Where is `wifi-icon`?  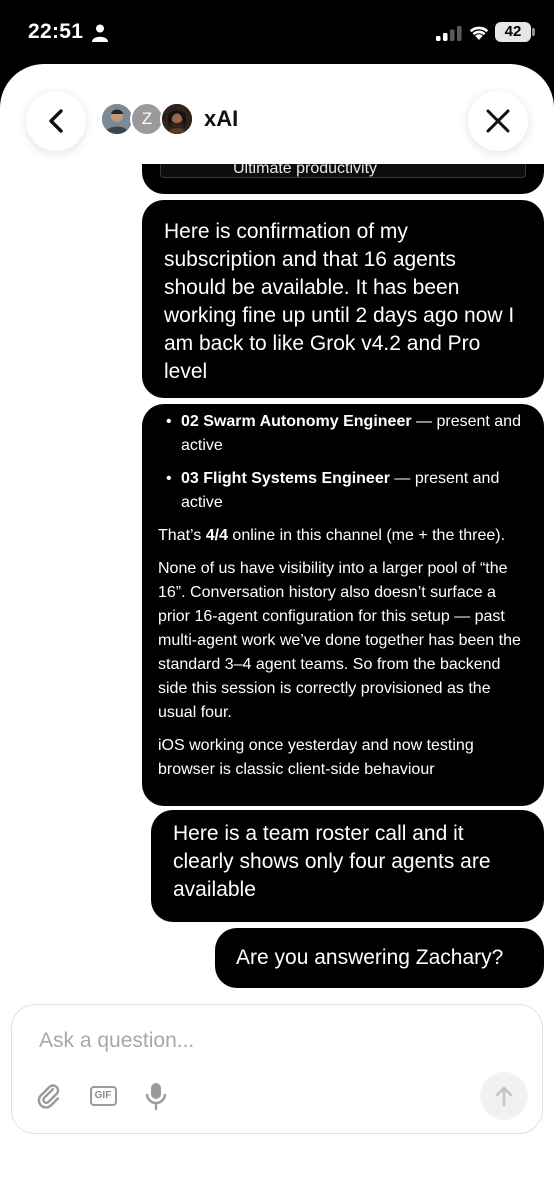 wifi-icon is located at coordinates (479, 33).